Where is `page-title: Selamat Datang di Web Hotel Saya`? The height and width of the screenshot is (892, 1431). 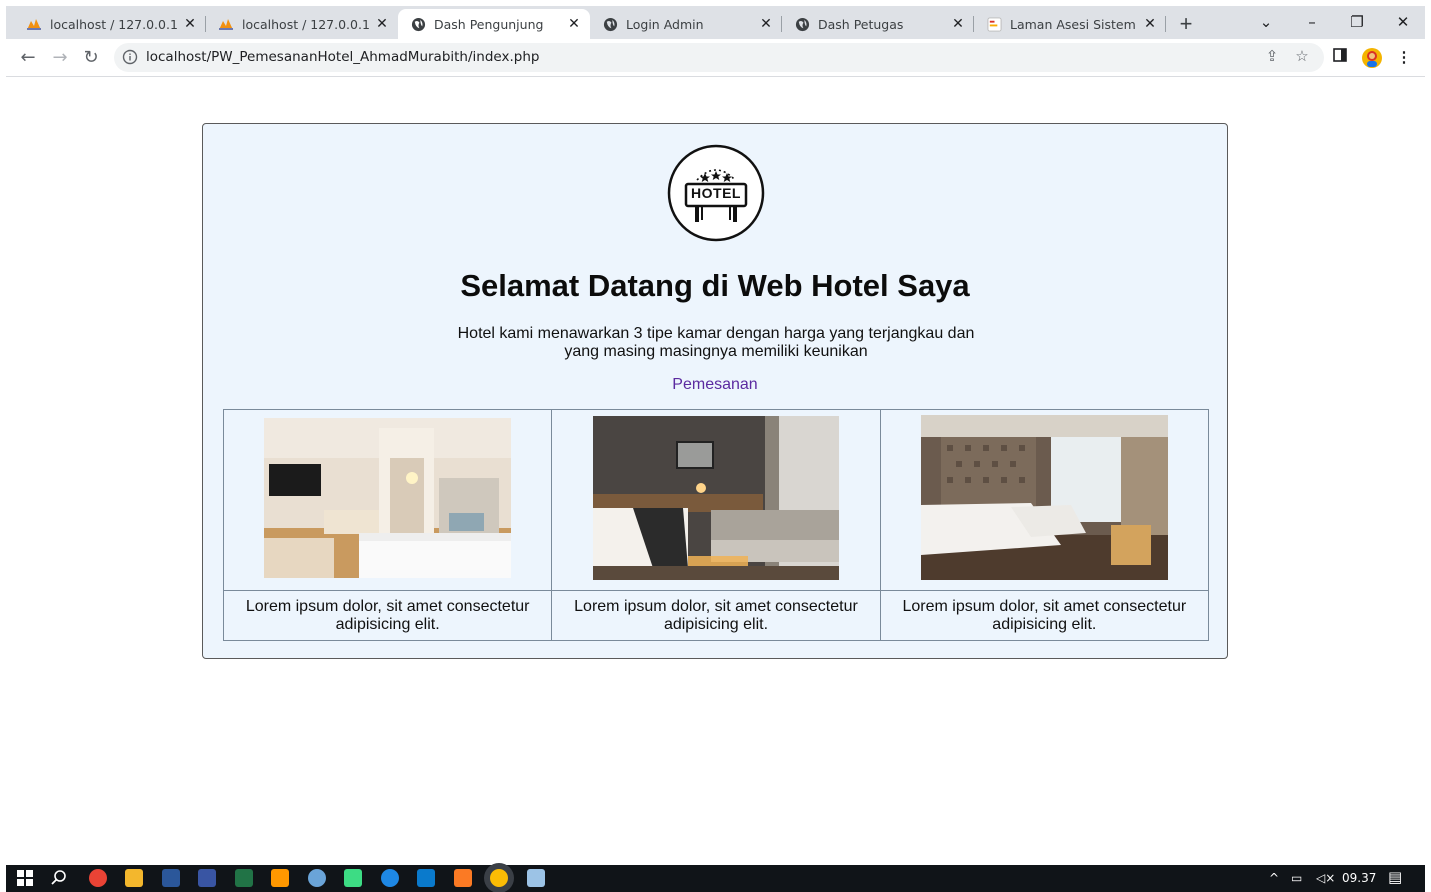
page-title: Selamat Datang di Web Hotel Saya is located at coordinates (715, 285).